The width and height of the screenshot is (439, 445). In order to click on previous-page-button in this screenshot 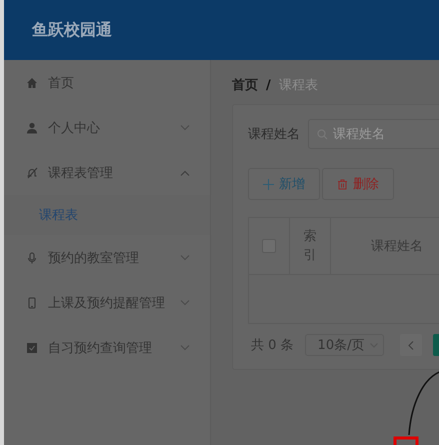, I will do `click(411, 345)`.